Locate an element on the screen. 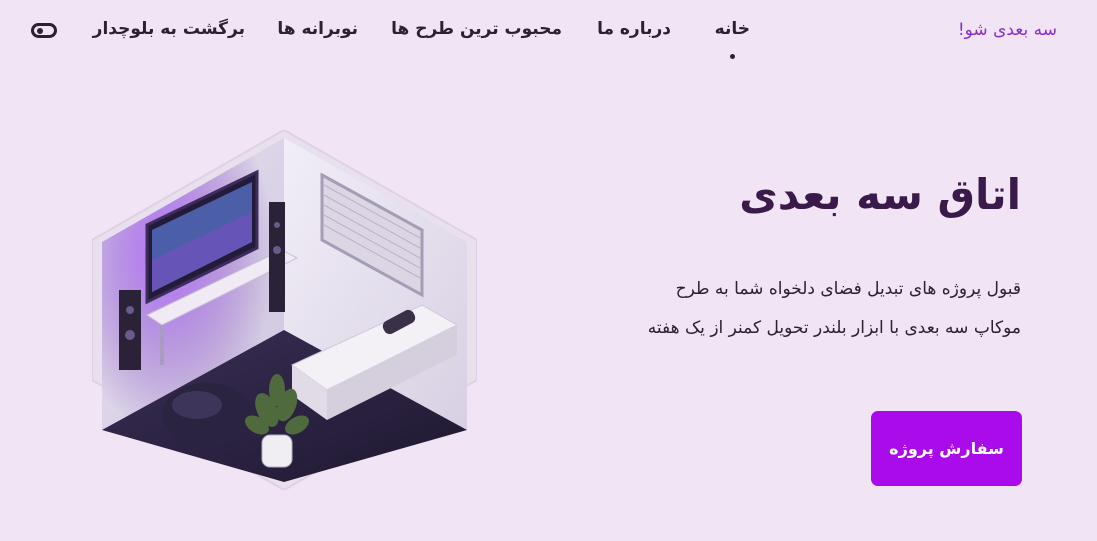 The height and width of the screenshot is (541, 1097). nav-item-home: خانه is located at coordinates (732, 39).